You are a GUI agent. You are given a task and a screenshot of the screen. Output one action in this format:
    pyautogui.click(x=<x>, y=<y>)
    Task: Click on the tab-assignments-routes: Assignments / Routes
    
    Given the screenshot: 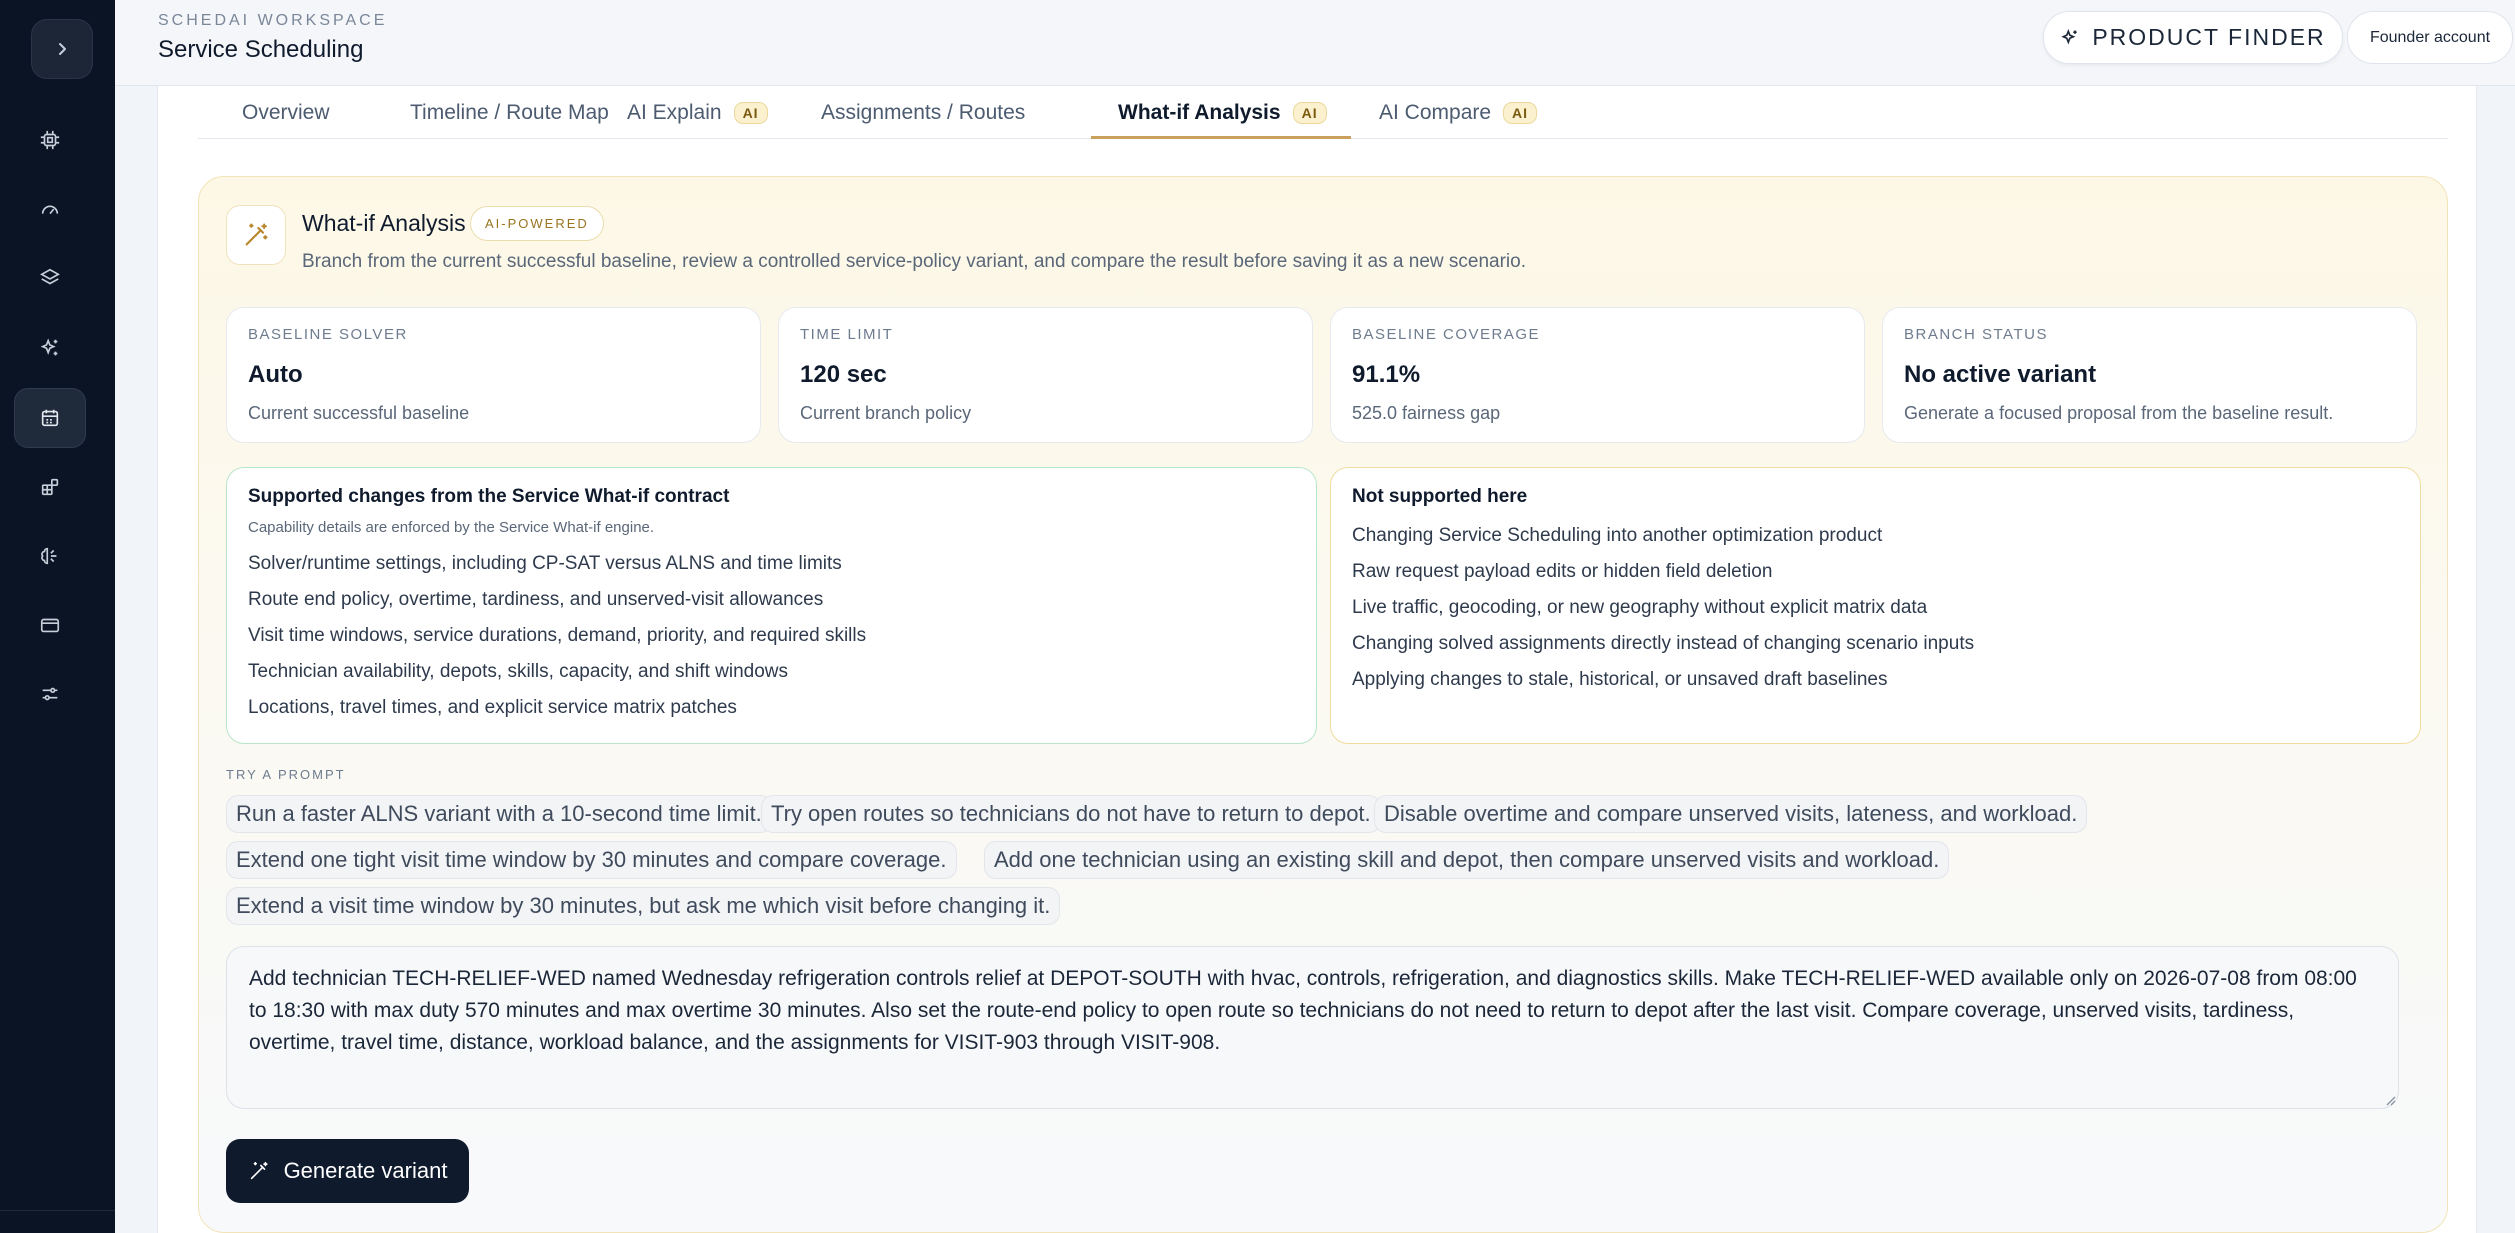 What is the action you would take?
    pyautogui.click(x=923, y=112)
    